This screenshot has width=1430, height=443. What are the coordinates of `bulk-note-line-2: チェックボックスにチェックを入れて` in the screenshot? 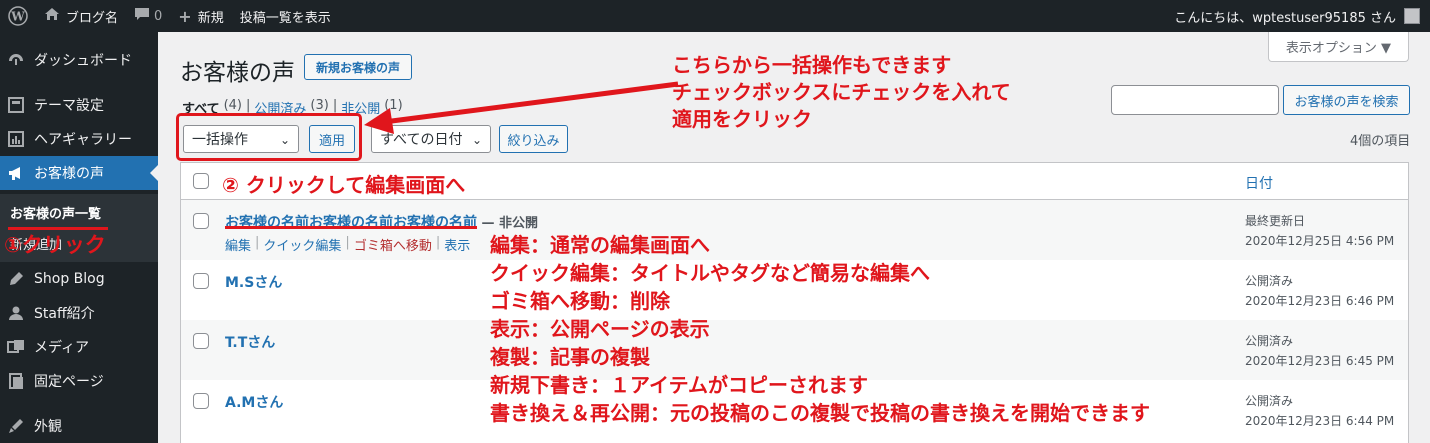 It's located at (841, 92).